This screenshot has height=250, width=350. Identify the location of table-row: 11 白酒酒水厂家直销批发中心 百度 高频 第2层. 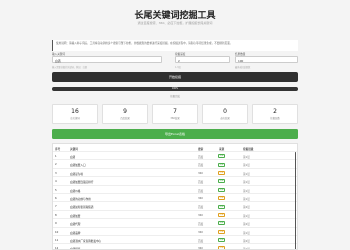
(175, 240).